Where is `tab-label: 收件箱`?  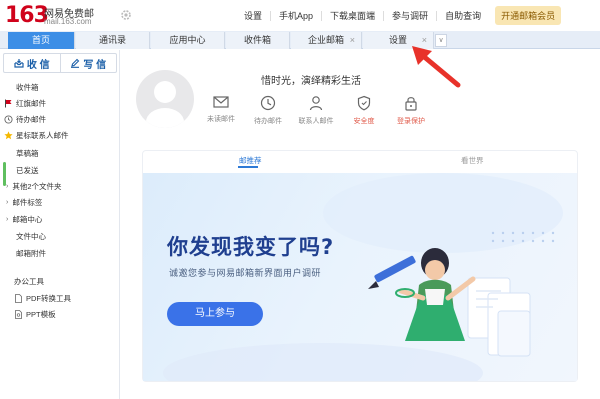 tab-label: 收件箱 is located at coordinates (257, 40).